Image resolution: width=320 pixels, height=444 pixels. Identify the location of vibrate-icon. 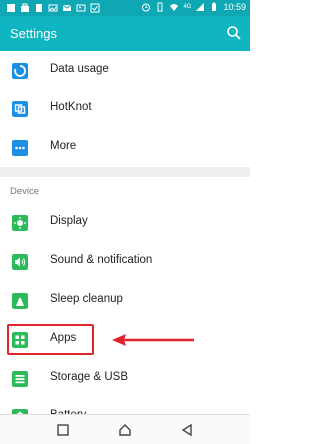
(160, 7).